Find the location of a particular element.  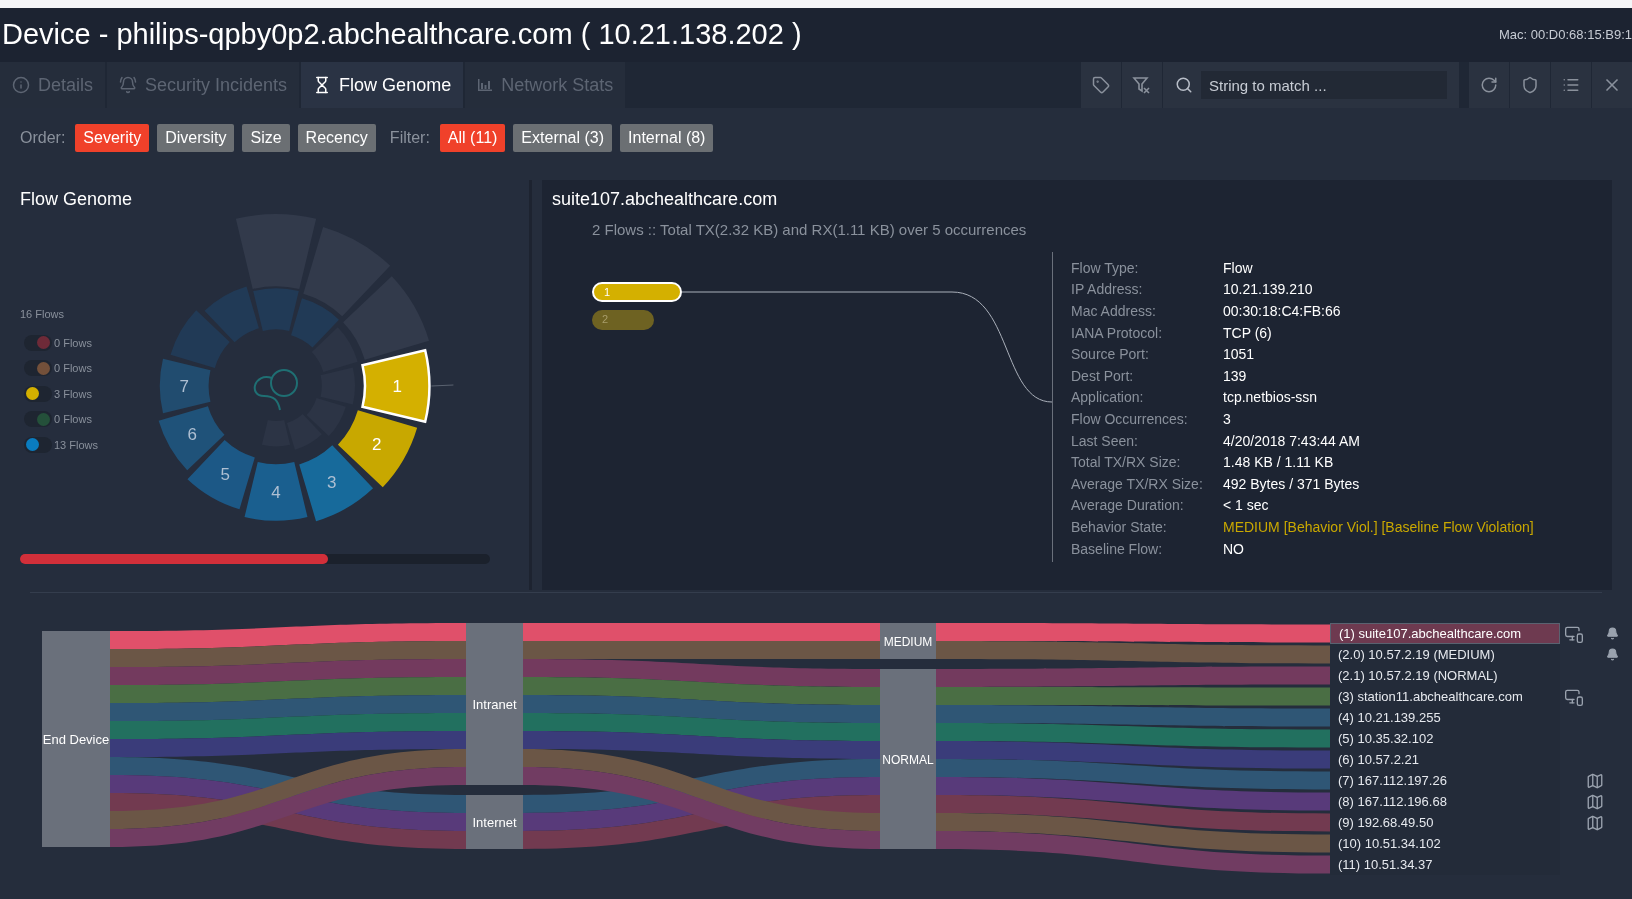

field-value: Flow is located at coordinates (1238, 268).